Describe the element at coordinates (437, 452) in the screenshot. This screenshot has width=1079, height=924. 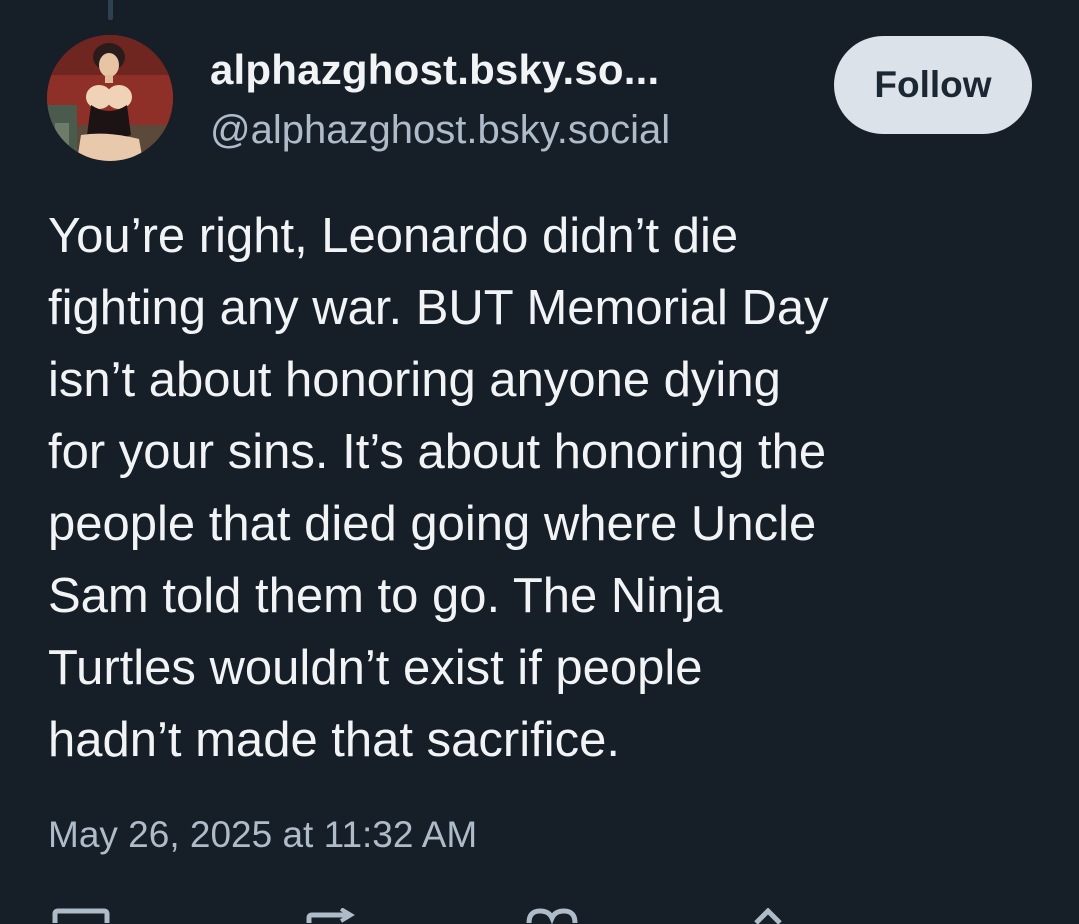
I see `post-text-line: for your sins. It’s about honoring the` at that location.